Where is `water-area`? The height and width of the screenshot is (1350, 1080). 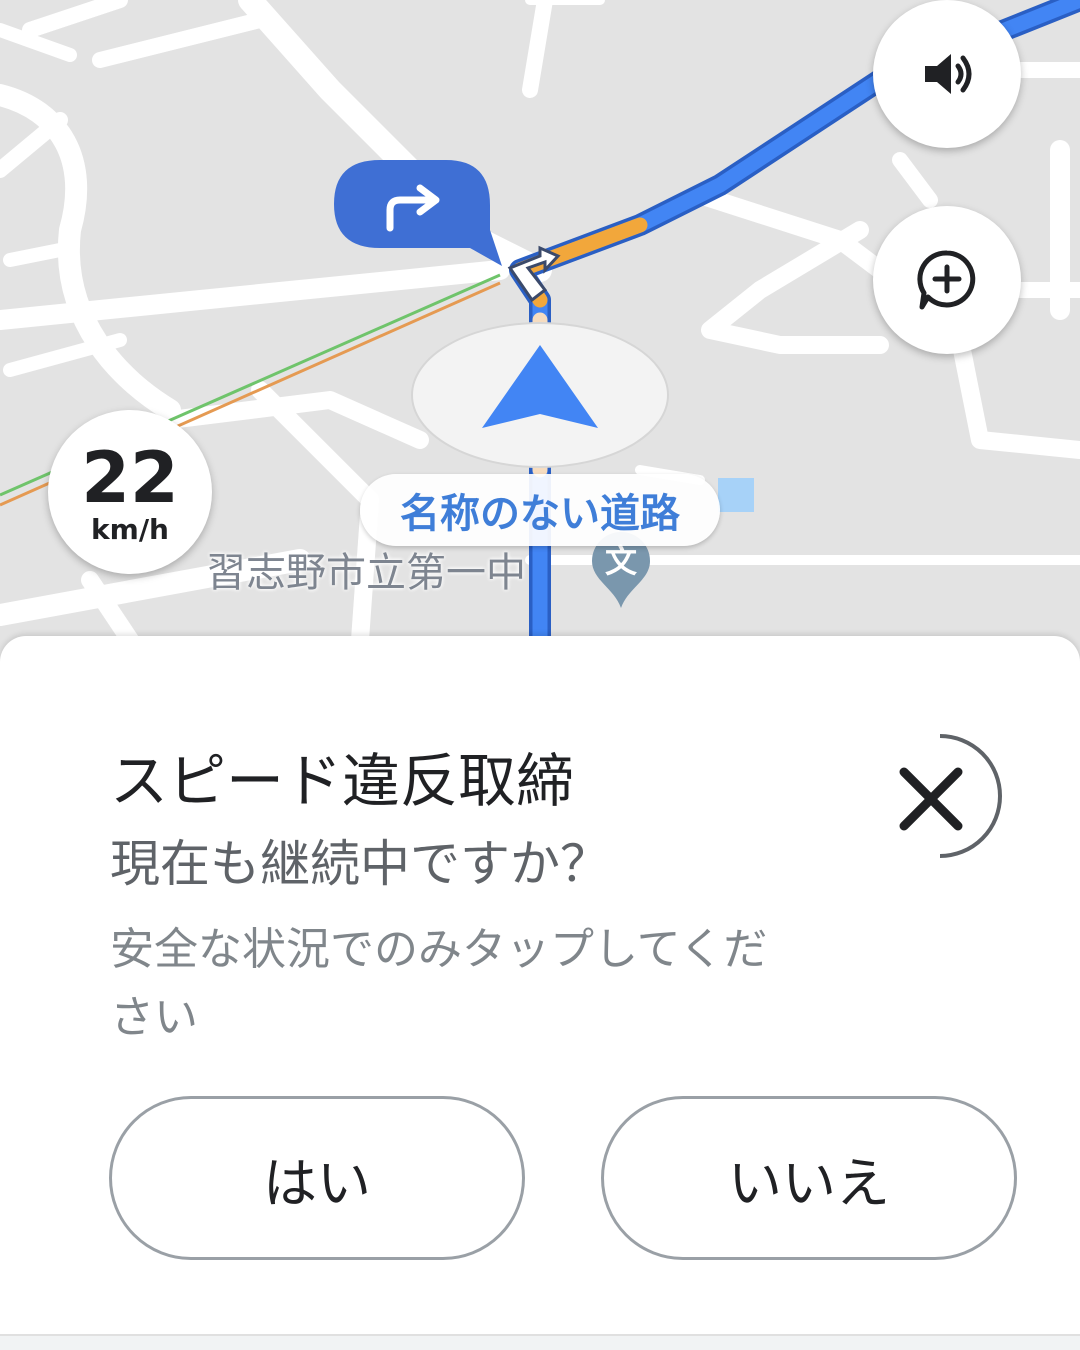 water-area is located at coordinates (736, 495).